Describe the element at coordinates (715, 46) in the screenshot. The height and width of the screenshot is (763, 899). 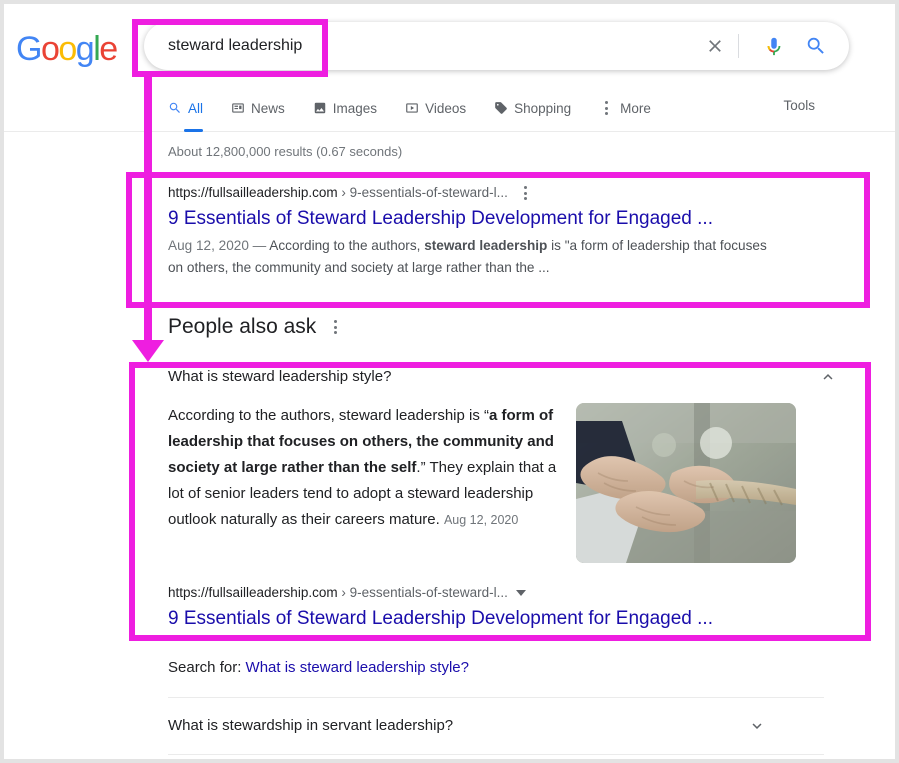
I see `close-icon` at that location.